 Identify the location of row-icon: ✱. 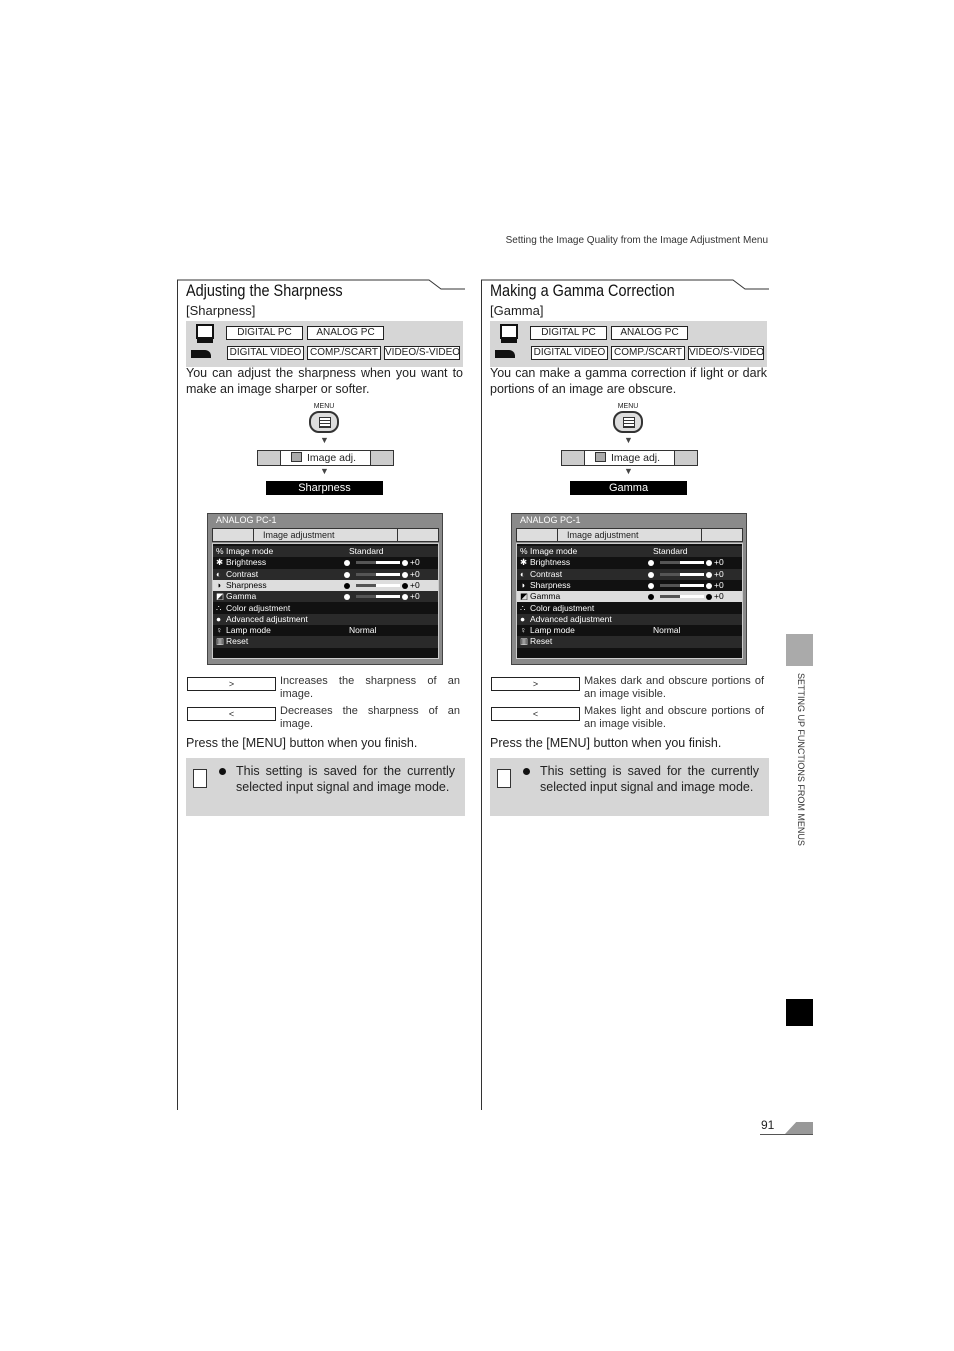
(220, 562).